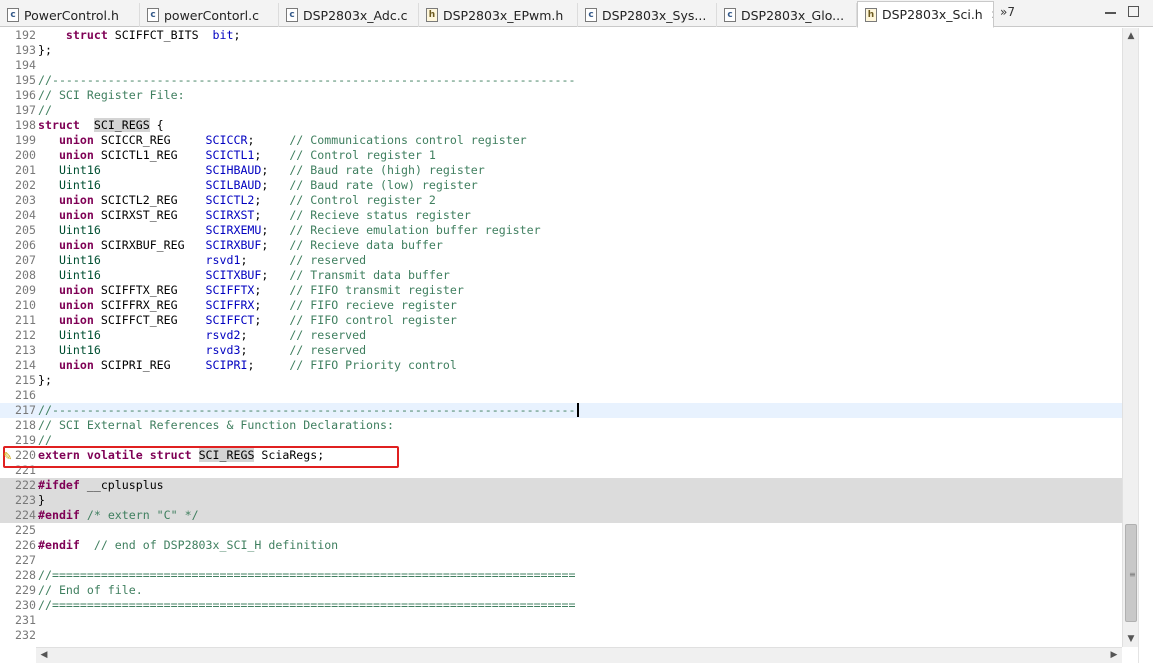 This screenshot has width=1153, height=663. I want to click on horizontal-scrollbar: ◀ ▶, so click(579, 655).